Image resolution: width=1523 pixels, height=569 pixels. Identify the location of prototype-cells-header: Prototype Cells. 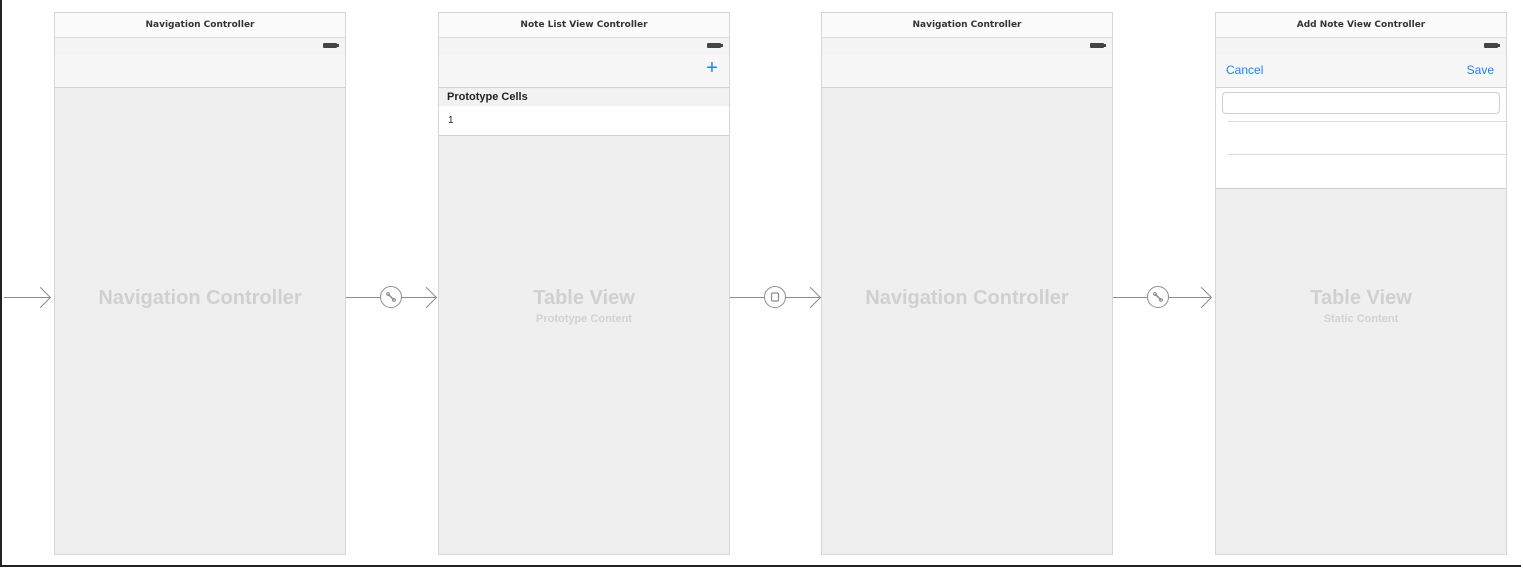
(584, 97).